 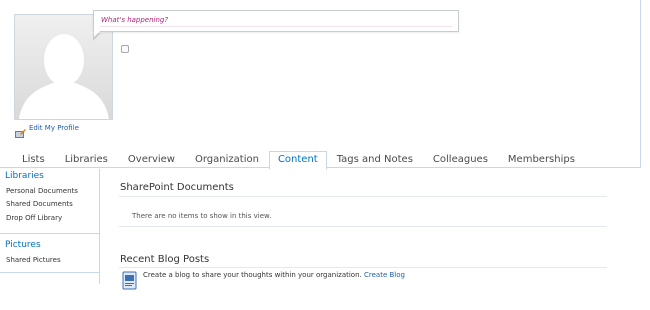 What do you see at coordinates (54, 128) in the screenshot?
I see `edit-profile-label: Edit My Profile` at bounding box center [54, 128].